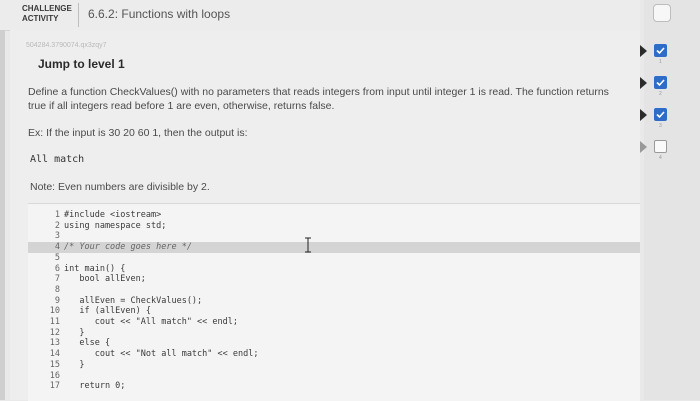 This screenshot has height=401, width=700. Describe the element at coordinates (57, 257) in the screenshot. I see `line-number: 5` at that location.